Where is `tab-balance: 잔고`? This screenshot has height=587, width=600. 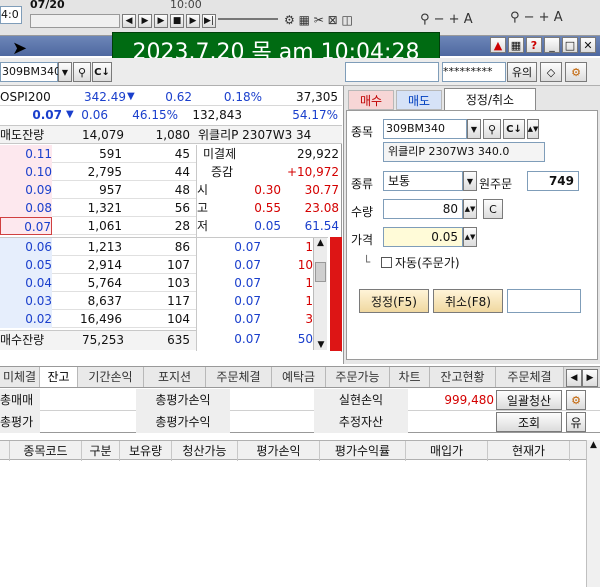
tab-balance: 잔고 is located at coordinates (59, 377).